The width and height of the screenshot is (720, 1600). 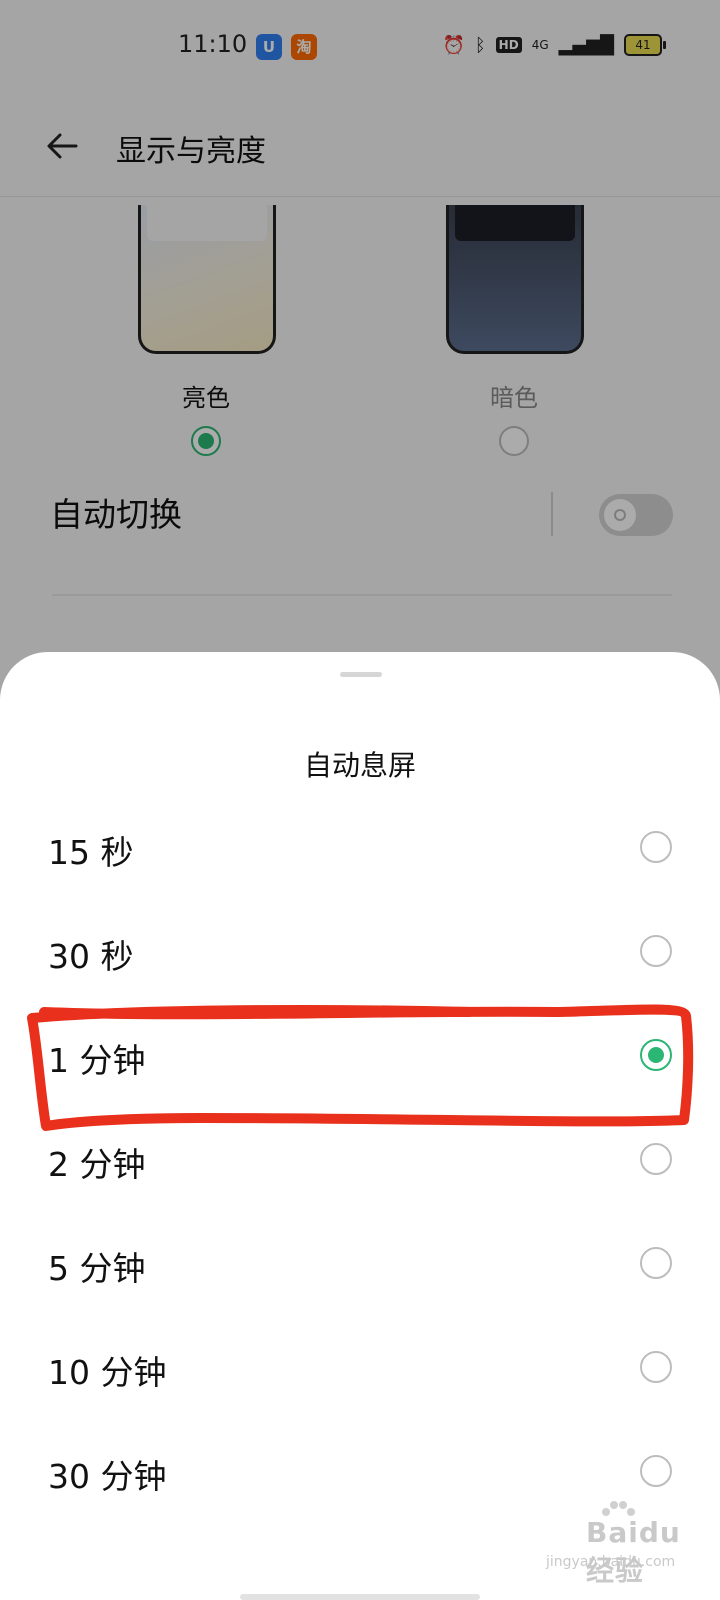 What do you see at coordinates (97, 1060) in the screenshot?
I see `option-label: 1 分钟` at bounding box center [97, 1060].